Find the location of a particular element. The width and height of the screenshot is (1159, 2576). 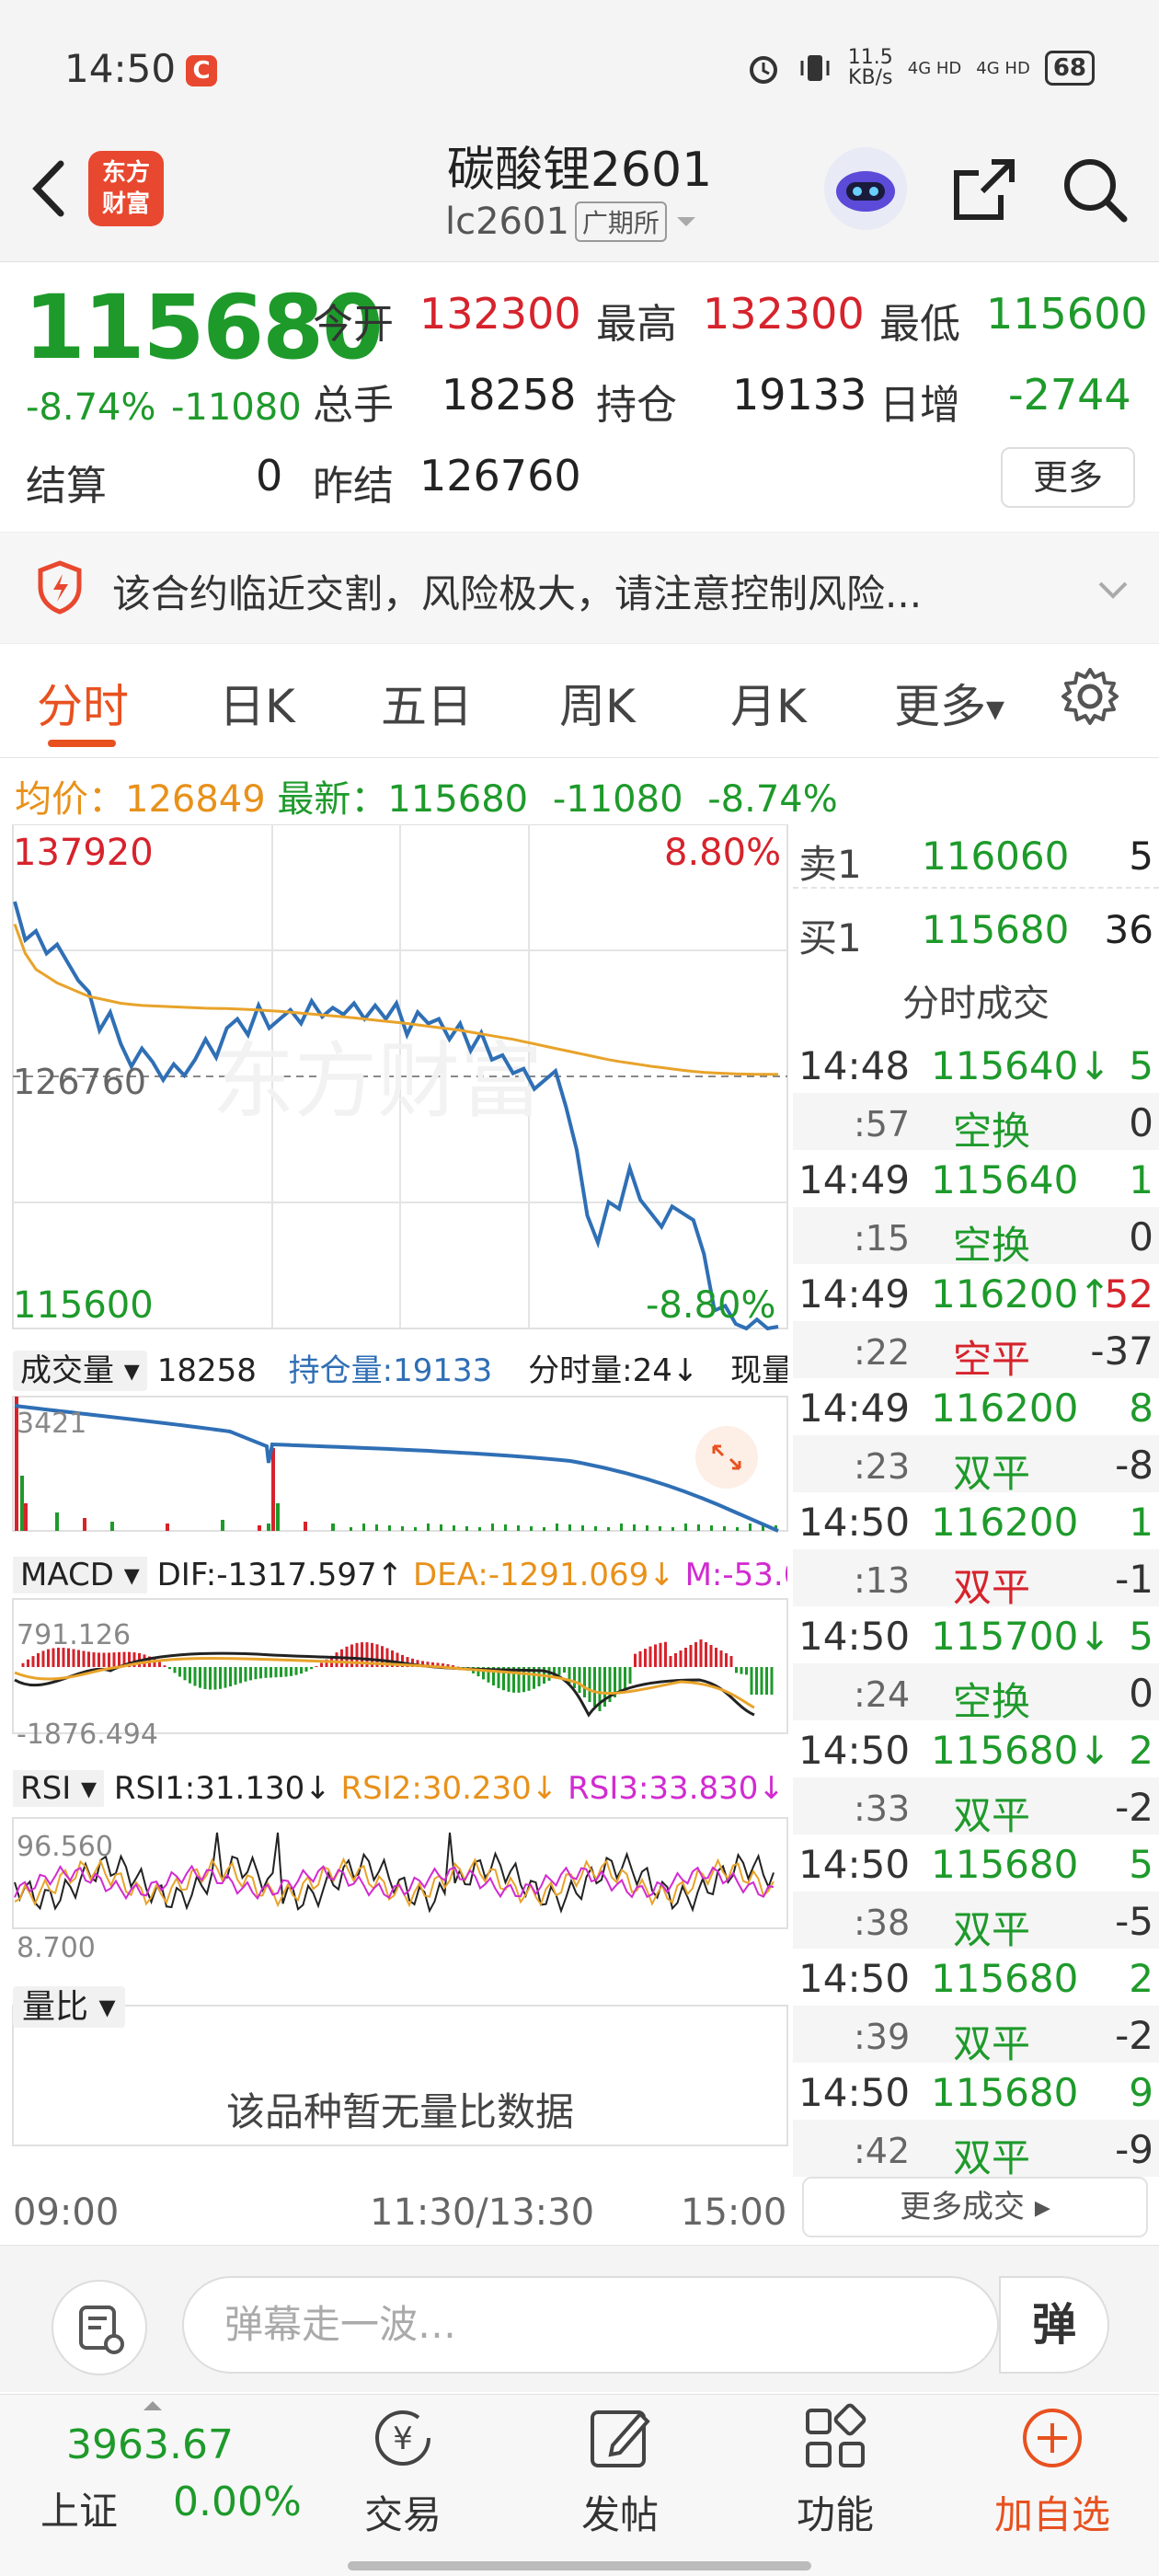

latest-price: 115680 is located at coordinates (458, 799).